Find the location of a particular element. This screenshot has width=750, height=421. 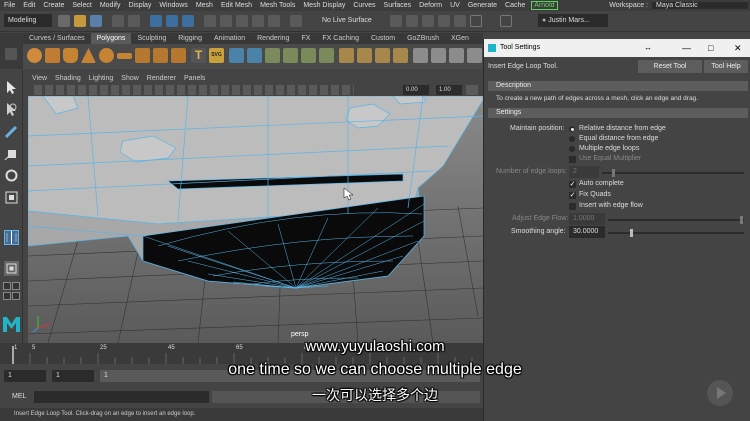

tab-rigging: Rigging is located at coordinates (190, 38).